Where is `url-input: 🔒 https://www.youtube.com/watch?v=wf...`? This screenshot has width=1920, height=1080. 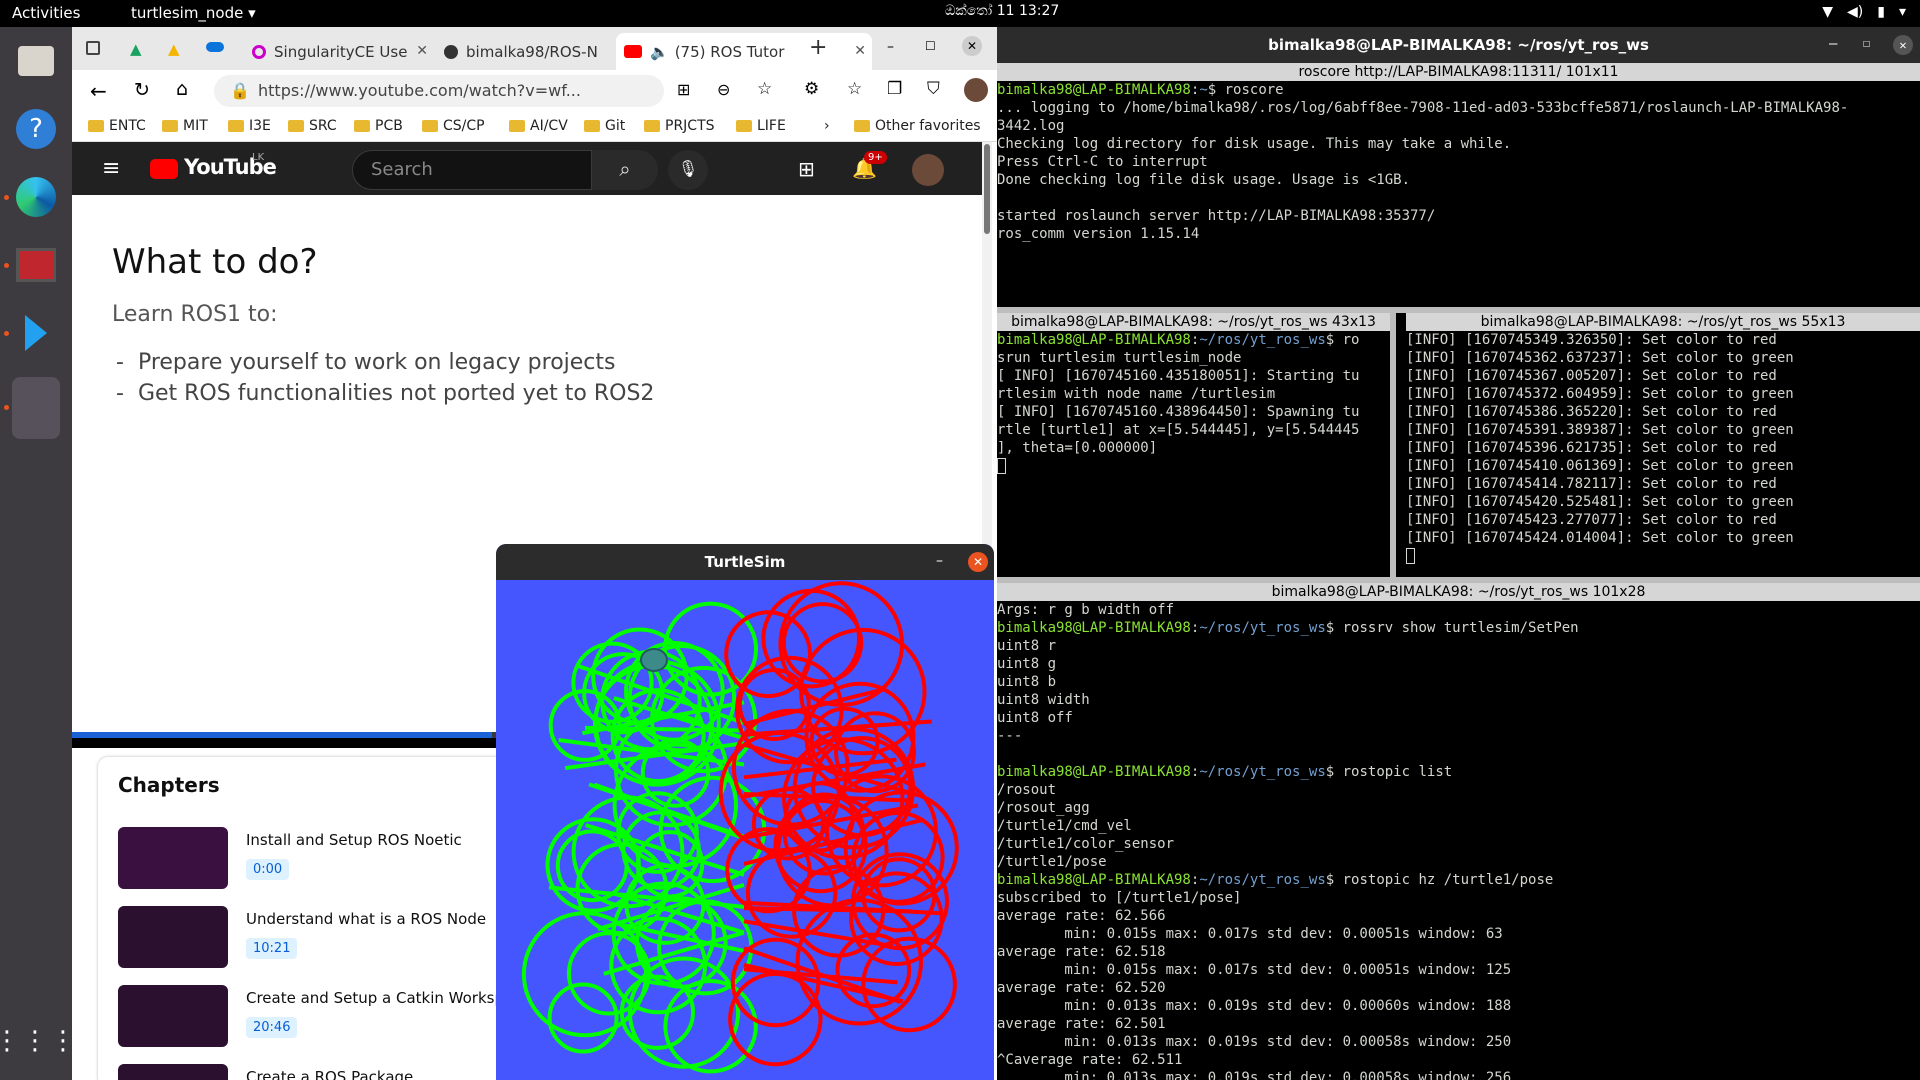
url-input: 🔒 https://www.youtube.com/watch?v=wf... is located at coordinates (439, 91).